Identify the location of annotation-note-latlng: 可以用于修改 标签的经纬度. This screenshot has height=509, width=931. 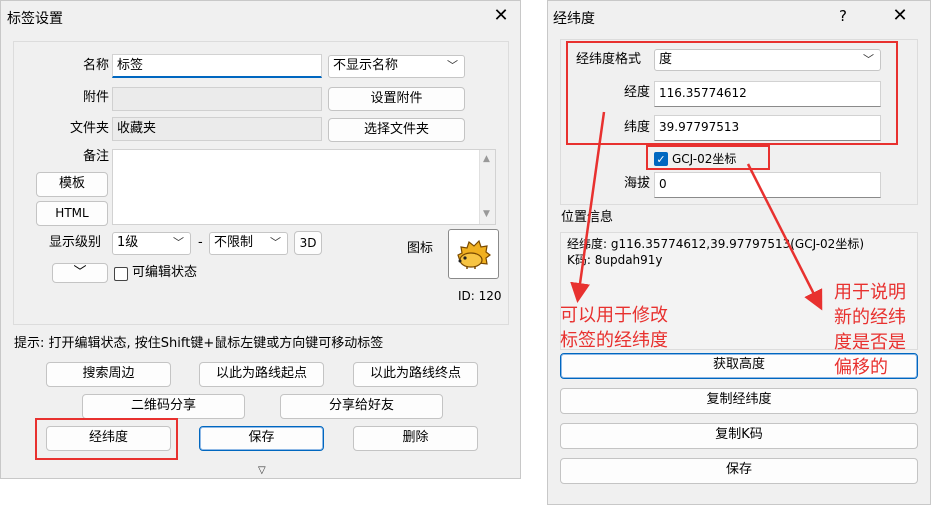
(614, 328).